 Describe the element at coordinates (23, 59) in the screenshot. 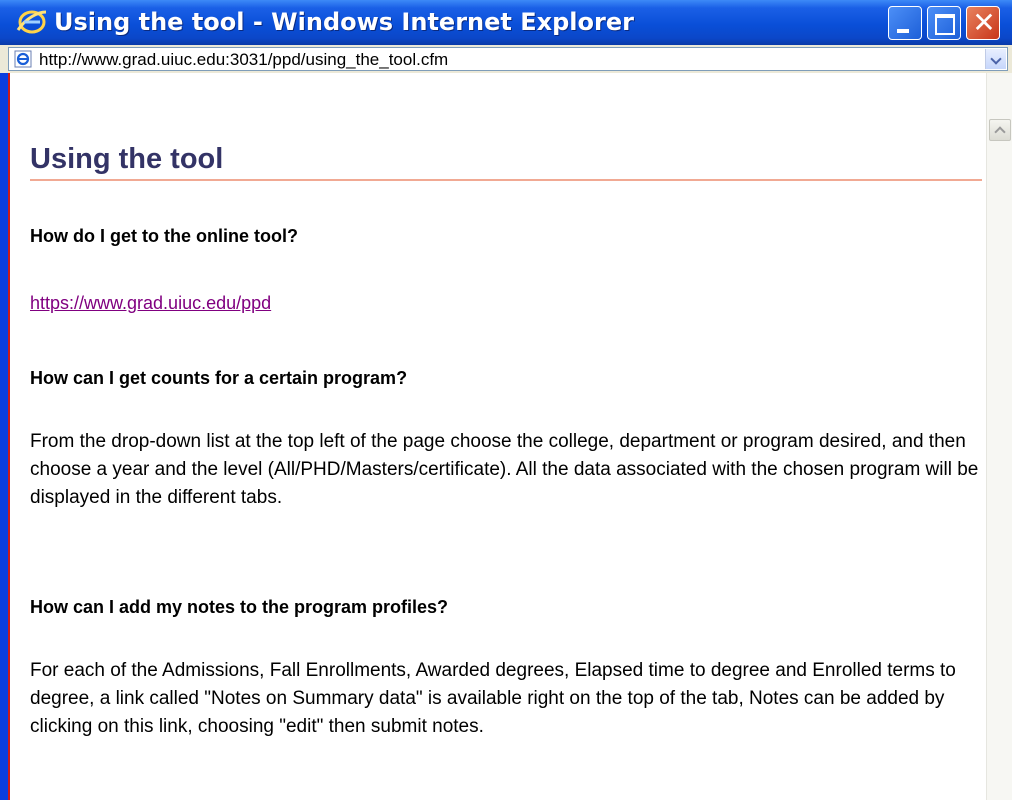

I see `page-ie-icon` at that location.